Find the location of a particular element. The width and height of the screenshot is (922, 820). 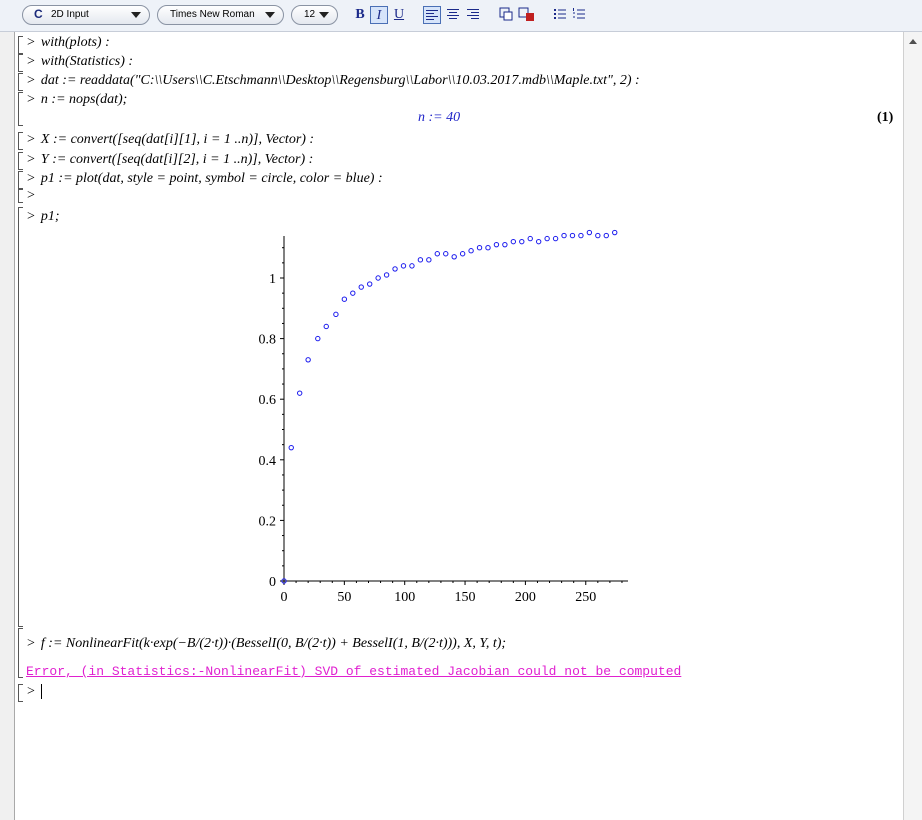

equation-label: (1) is located at coordinates (885, 117).